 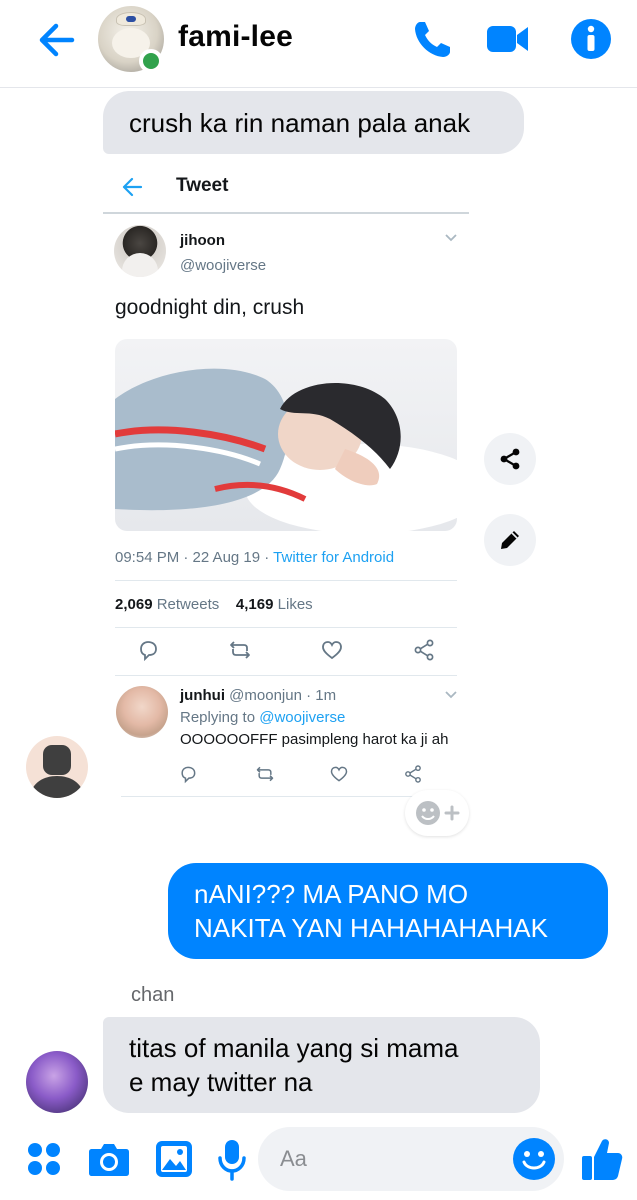 What do you see at coordinates (293, 1158) in the screenshot?
I see `message-input-placeholder: Aa` at bounding box center [293, 1158].